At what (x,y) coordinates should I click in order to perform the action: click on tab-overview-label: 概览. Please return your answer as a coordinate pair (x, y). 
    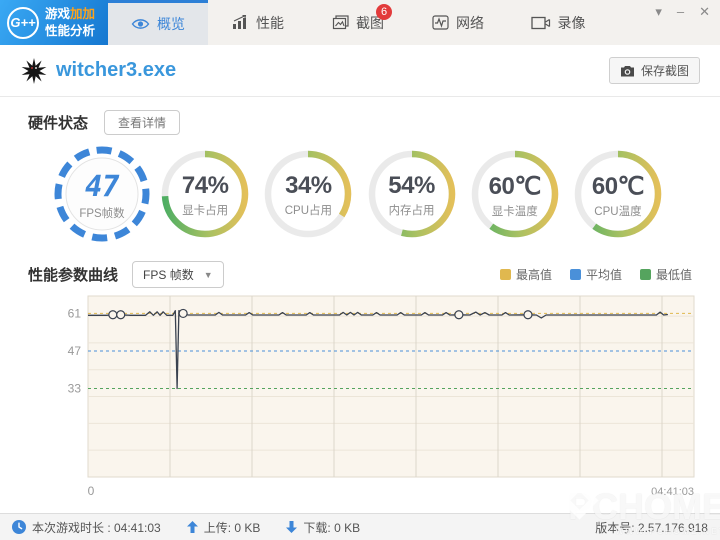
    Looking at the image, I should click on (171, 24).